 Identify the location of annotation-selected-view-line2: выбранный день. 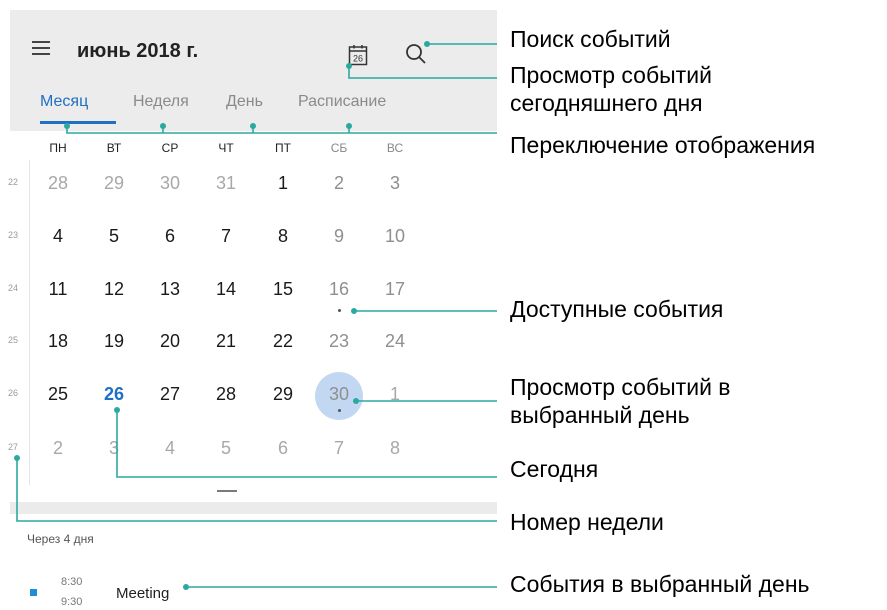
(600, 415).